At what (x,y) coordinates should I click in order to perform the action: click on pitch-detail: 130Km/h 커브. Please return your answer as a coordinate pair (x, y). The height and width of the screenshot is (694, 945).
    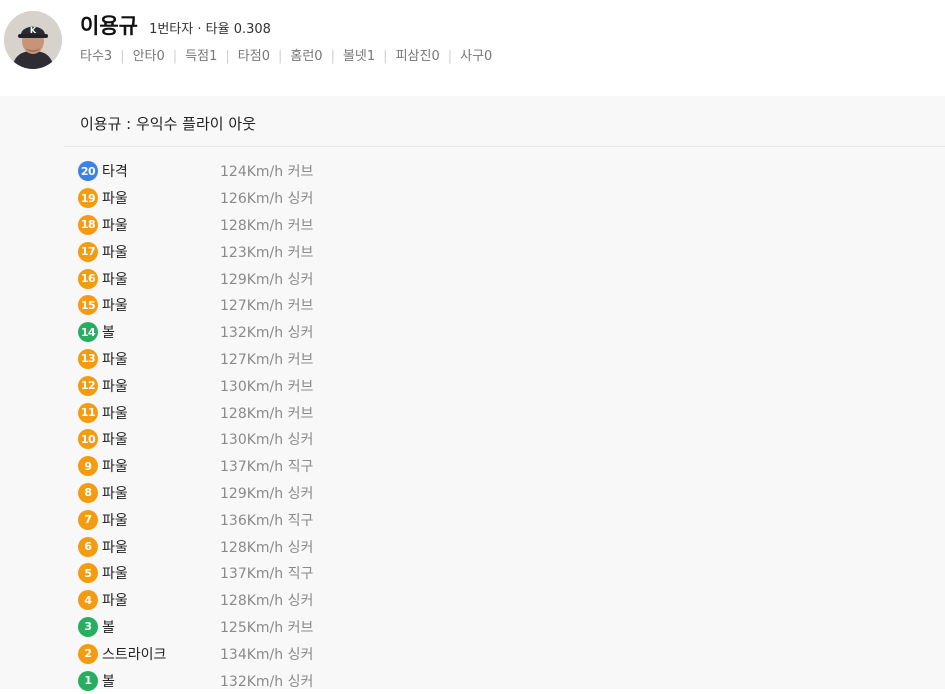
    Looking at the image, I should click on (266, 386).